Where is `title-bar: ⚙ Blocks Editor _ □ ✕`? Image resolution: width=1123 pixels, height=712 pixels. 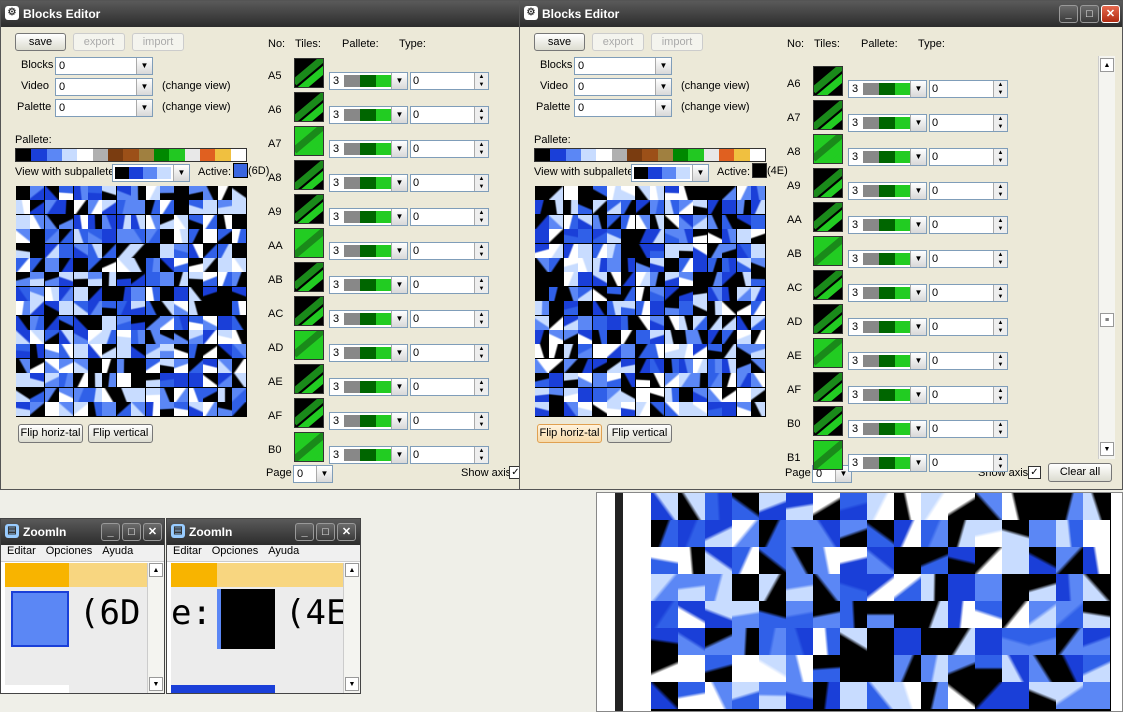
title-bar: ⚙ Blocks Editor _ □ ✕ is located at coordinates (821, 14).